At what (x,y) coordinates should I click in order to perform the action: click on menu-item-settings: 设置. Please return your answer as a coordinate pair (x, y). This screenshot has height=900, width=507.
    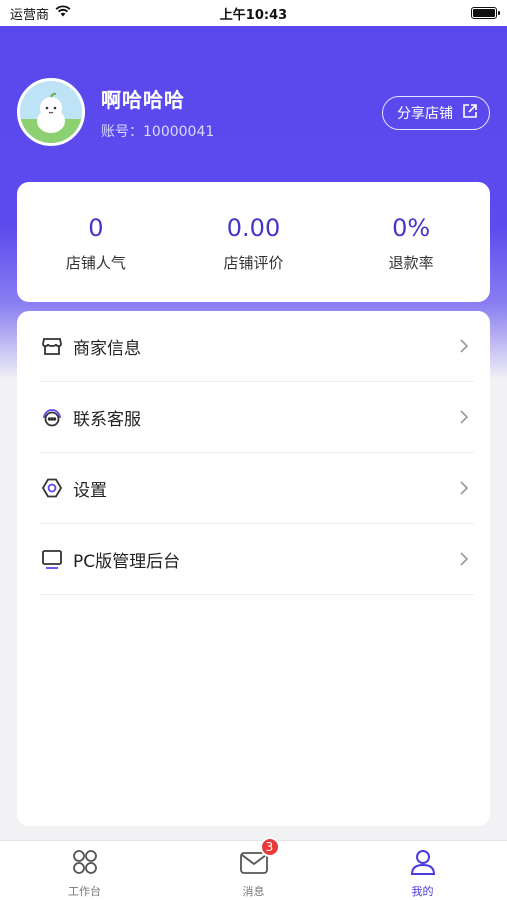
    Looking at the image, I should click on (256, 488).